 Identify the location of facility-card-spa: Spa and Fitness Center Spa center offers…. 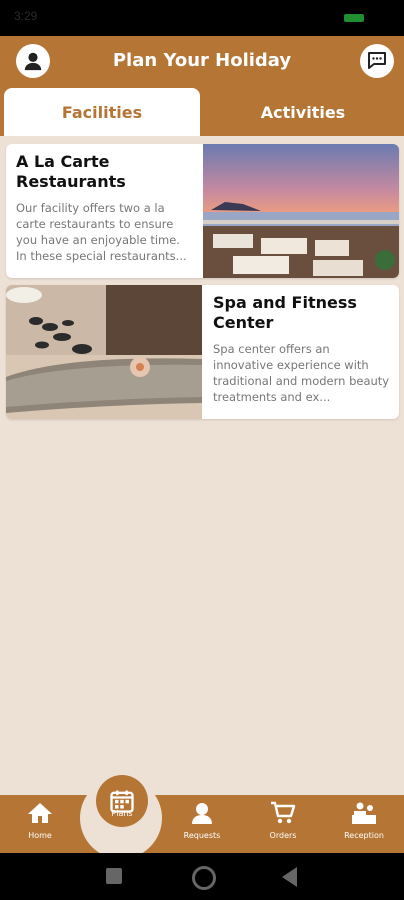
(202, 352).